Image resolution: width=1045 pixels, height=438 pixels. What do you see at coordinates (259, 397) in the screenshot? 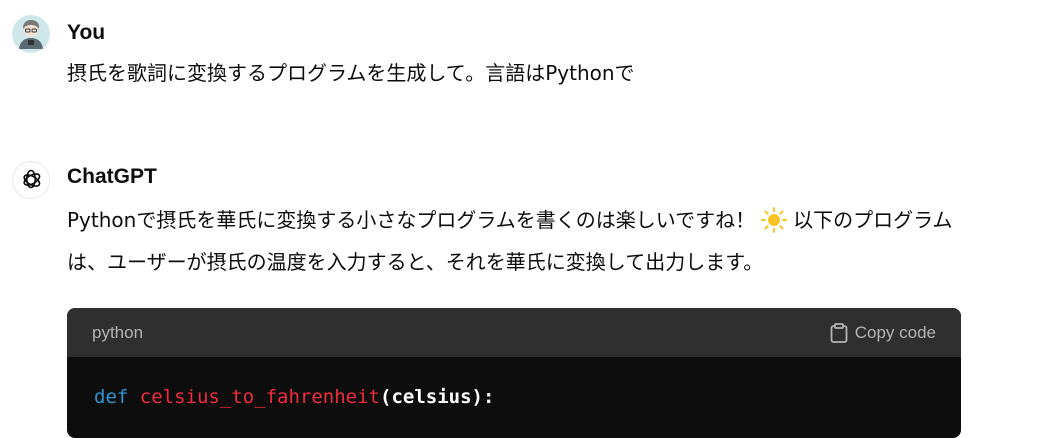
I see `code-function-name: celsius_to_fahrenheit` at bounding box center [259, 397].